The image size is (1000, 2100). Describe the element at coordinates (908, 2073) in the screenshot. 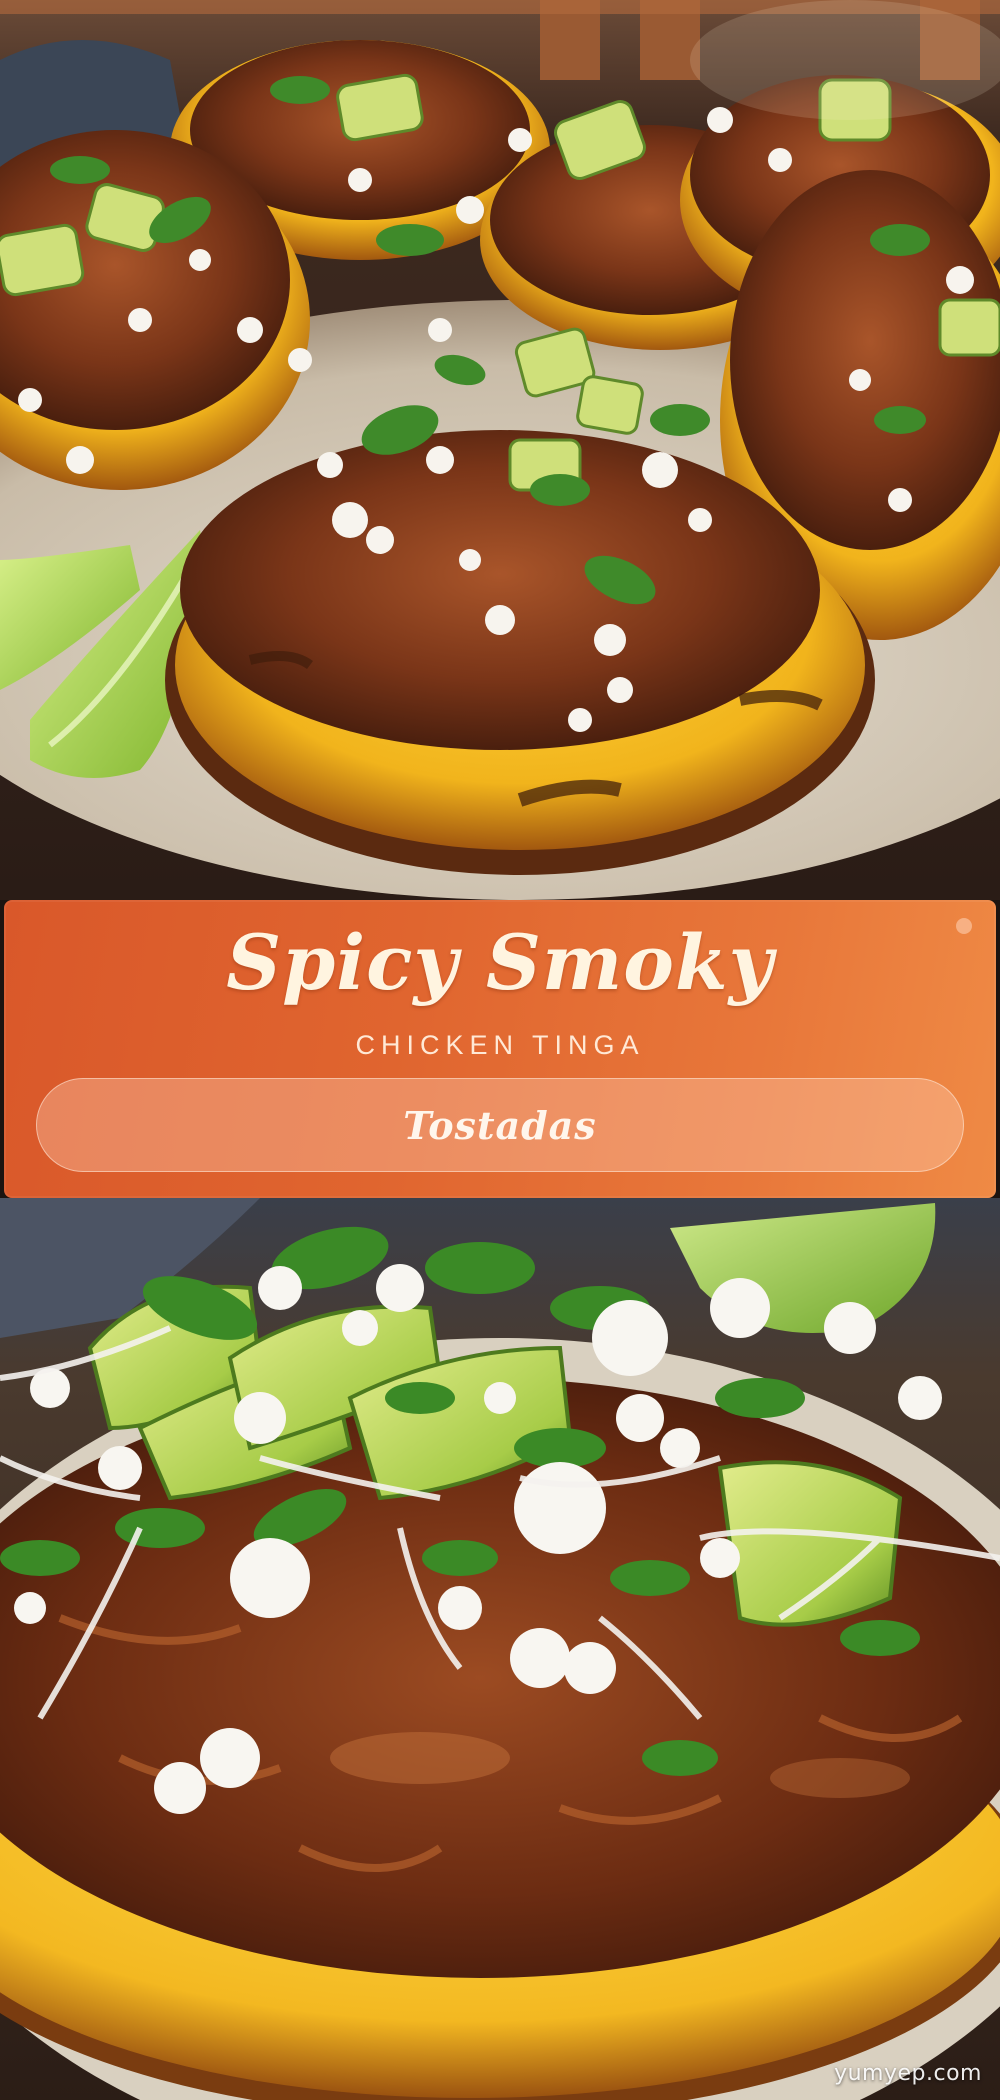

I see `site-watermark: yumyep.com` at that location.